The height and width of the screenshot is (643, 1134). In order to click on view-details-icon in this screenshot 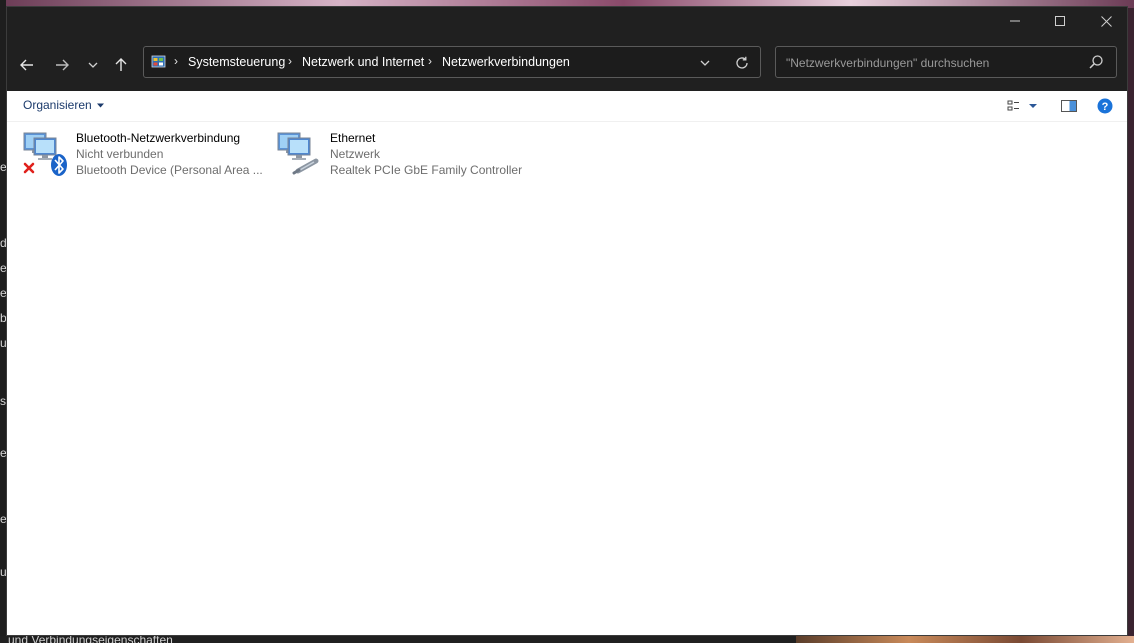, I will do `click(1013, 105)`.